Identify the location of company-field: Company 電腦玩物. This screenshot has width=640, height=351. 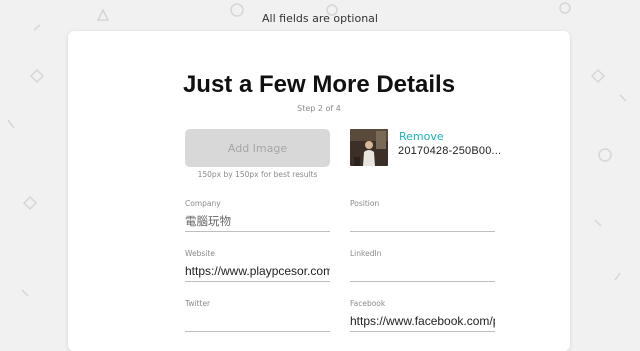
(257, 215).